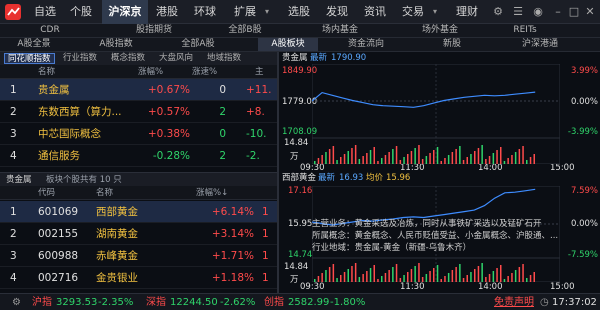 This screenshot has width=600, height=310. Describe the element at coordinates (413, 12) in the screenshot. I see `nav-item-trade: 交易` at that location.